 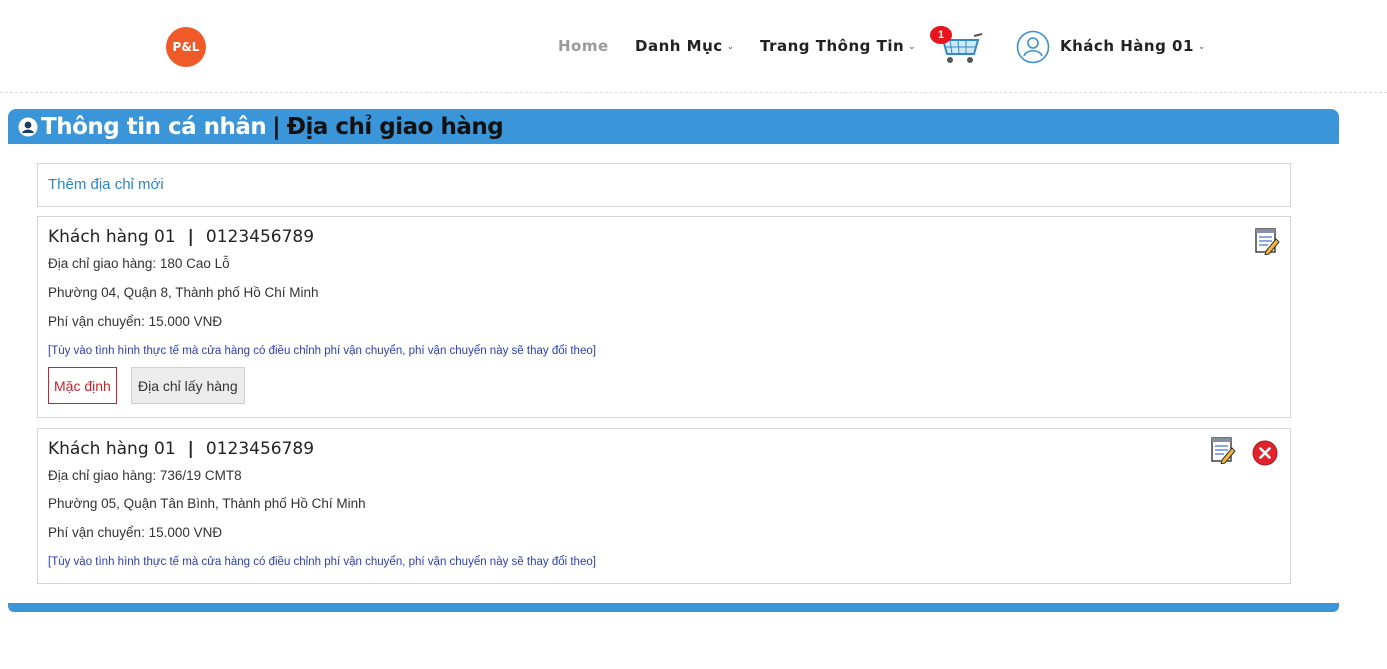 I want to click on address-street: Địa chỉ giao hàng: 180 Cao Lỗ, so click(x=139, y=263).